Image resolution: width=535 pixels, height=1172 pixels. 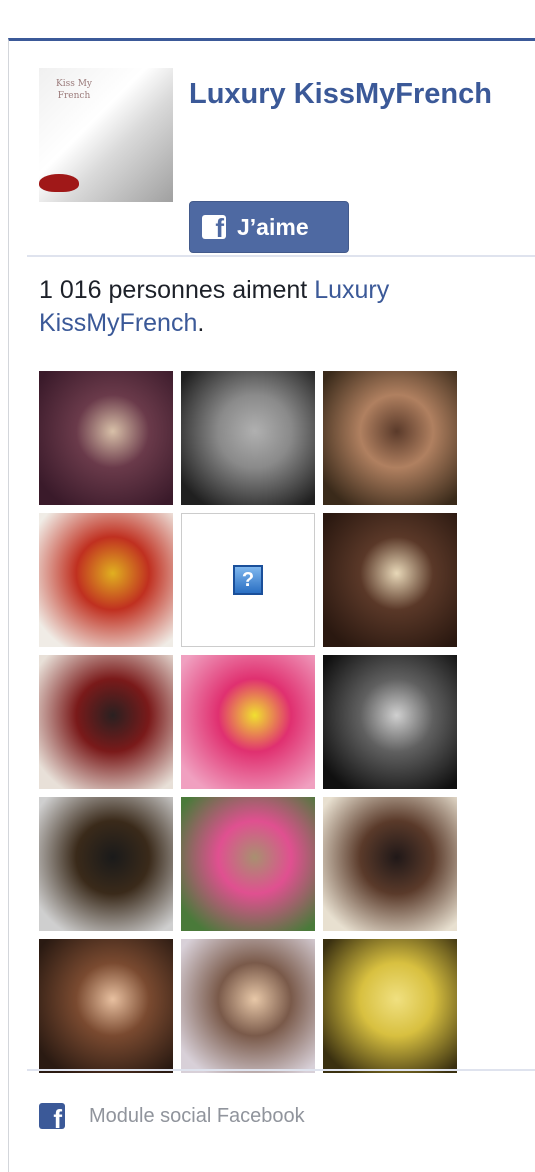 What do you see at coordinates (52, 1116) in the screenshot?
I see `facebook-icon: f` at bounding box center [52, 1116].